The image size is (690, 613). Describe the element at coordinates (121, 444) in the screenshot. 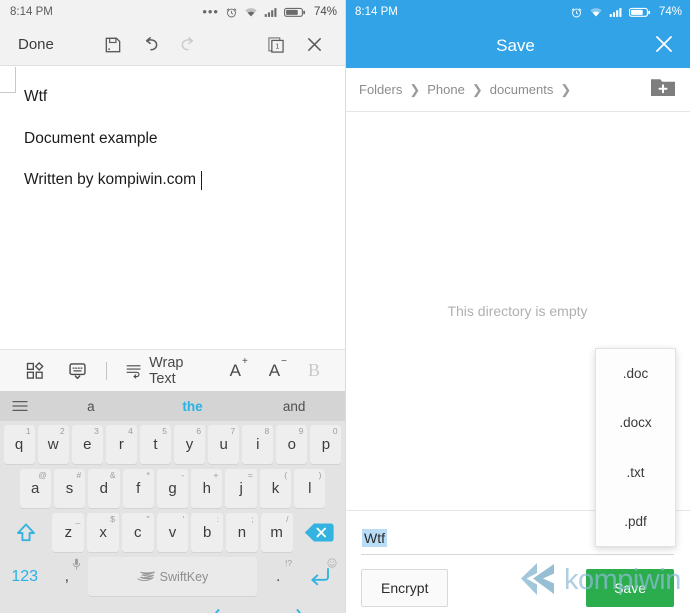

I see `key-r: 4r` at that location.